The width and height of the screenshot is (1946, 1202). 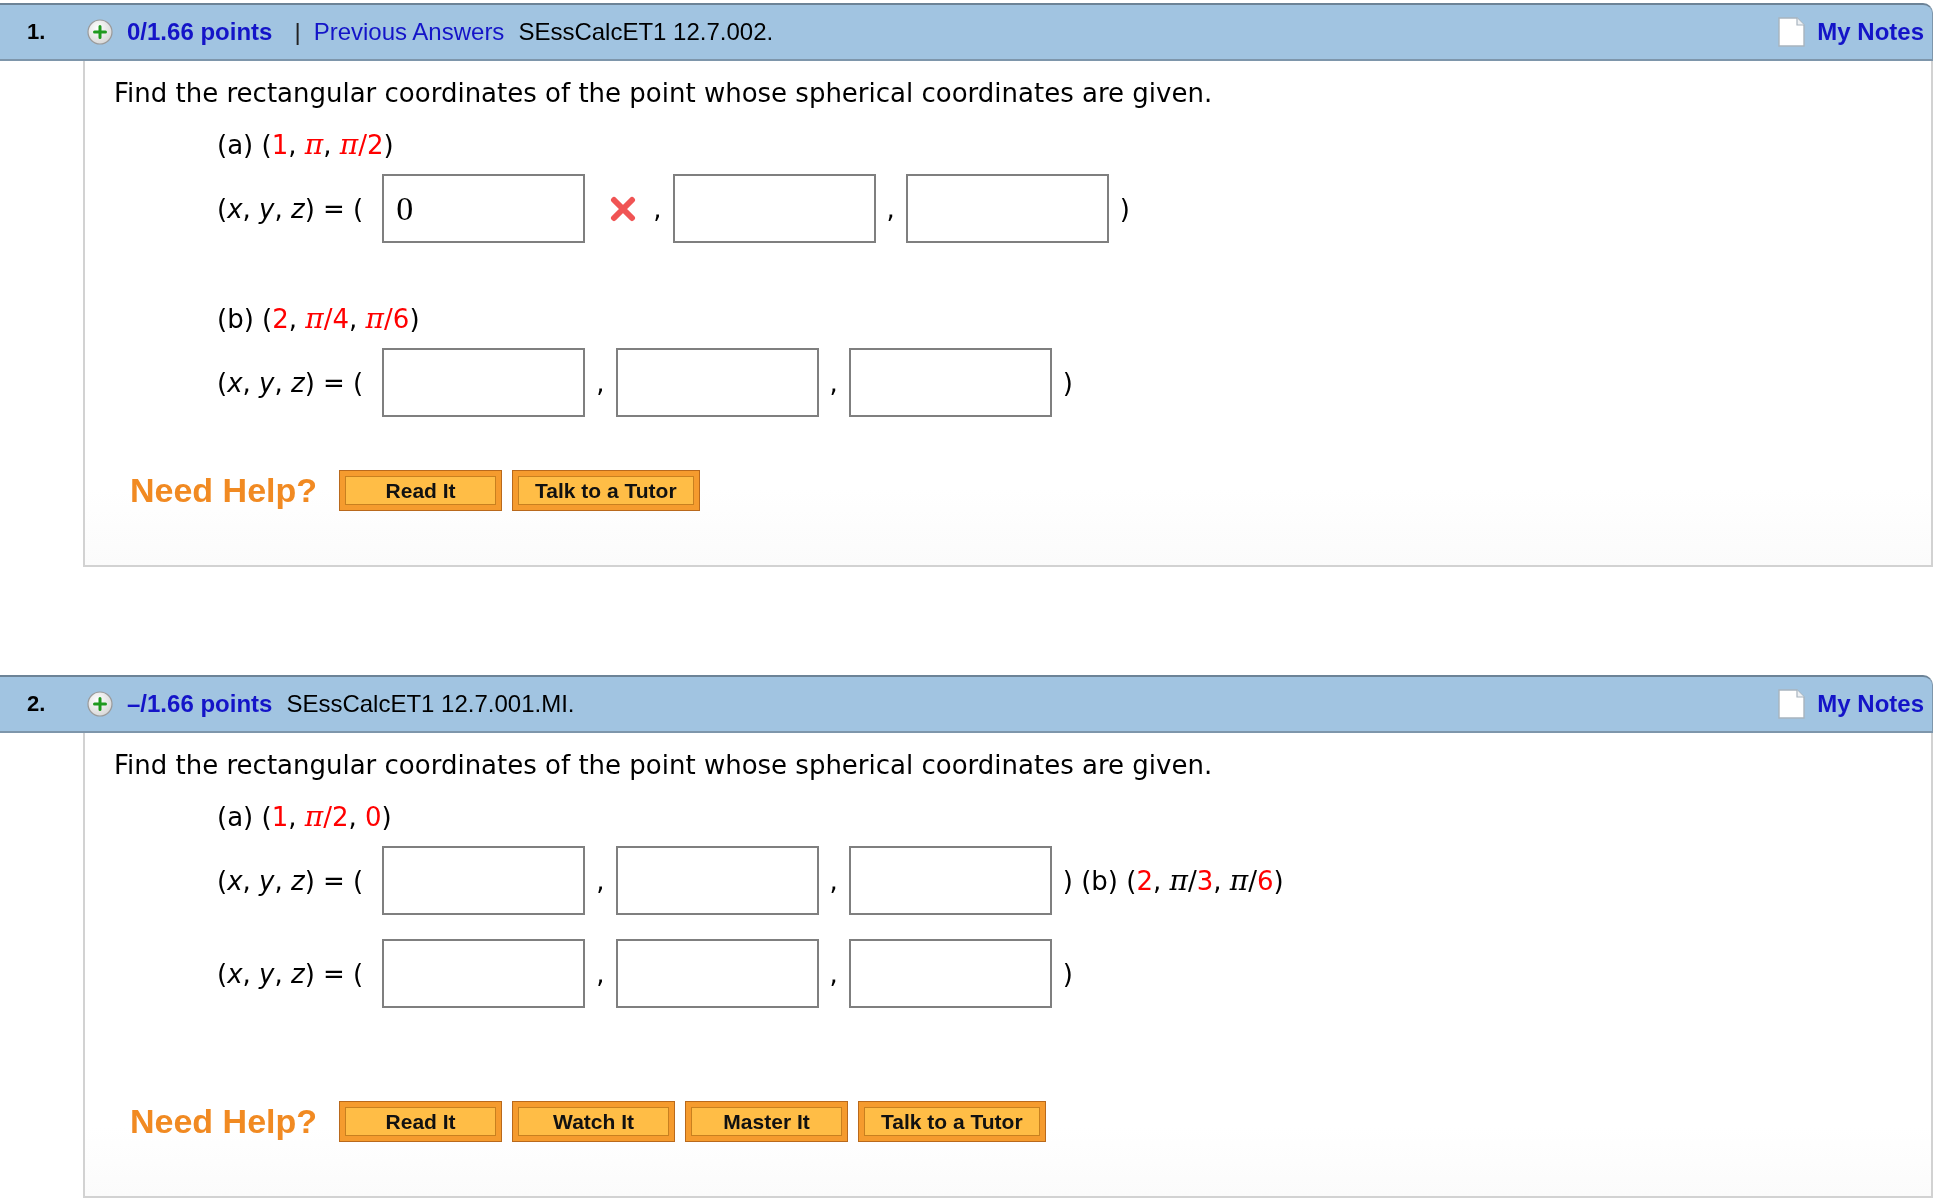 What do you see at coordinates (200, 704) in the screenshot?
I see `points-link: –/1.66 points` at bounding box center [200, 704].